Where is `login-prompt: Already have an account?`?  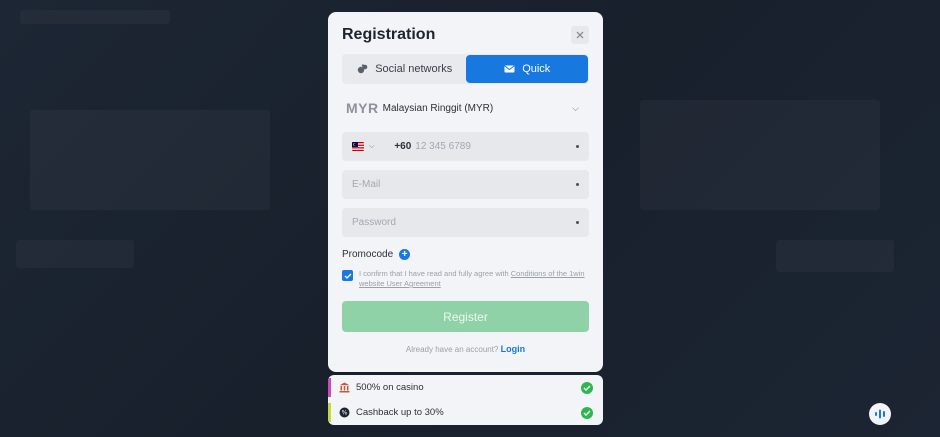
login-prompt: Already have an account? is located at coordinates (452, 349).